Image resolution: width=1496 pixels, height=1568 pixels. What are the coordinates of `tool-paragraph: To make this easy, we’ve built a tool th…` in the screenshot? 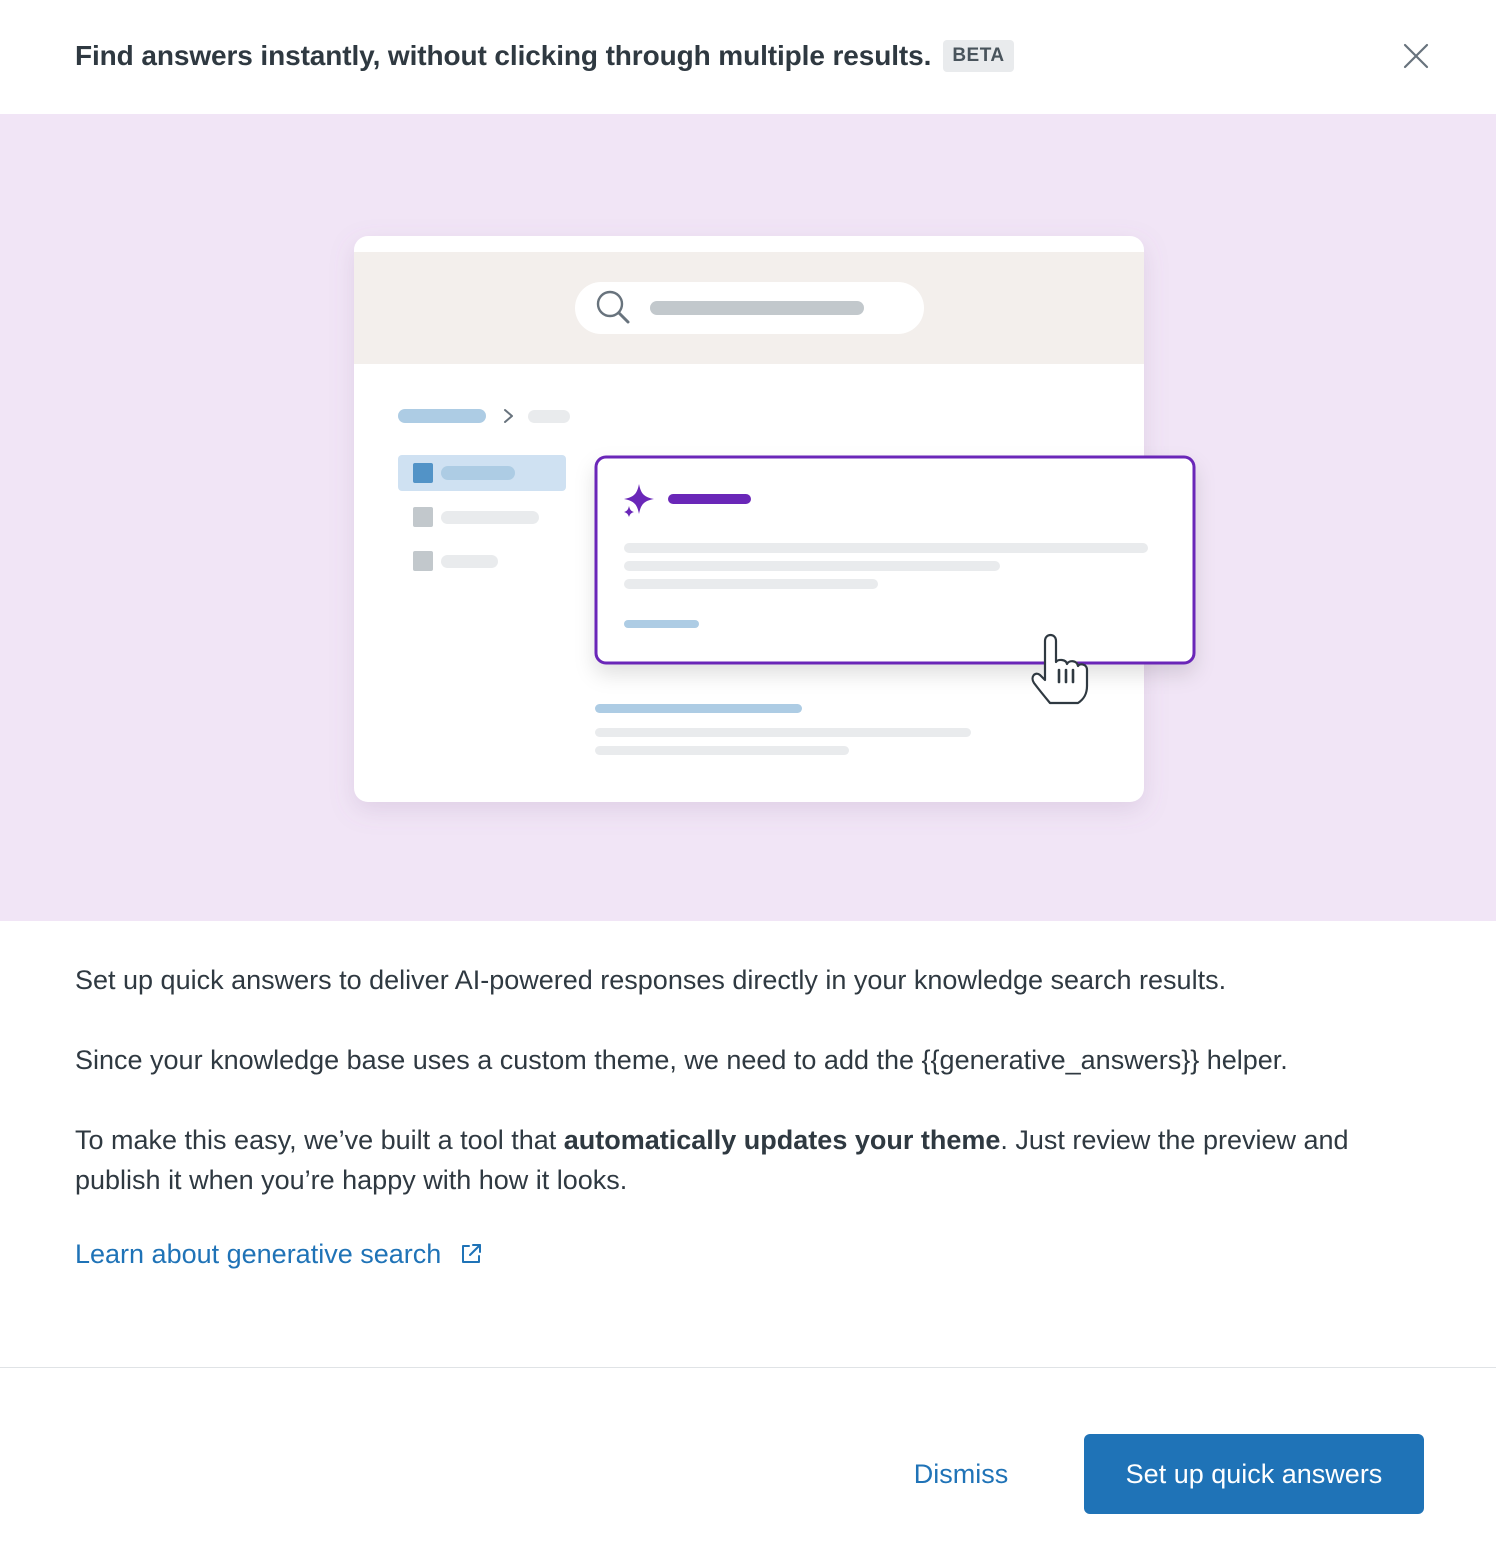 It's located at (750, 1160).